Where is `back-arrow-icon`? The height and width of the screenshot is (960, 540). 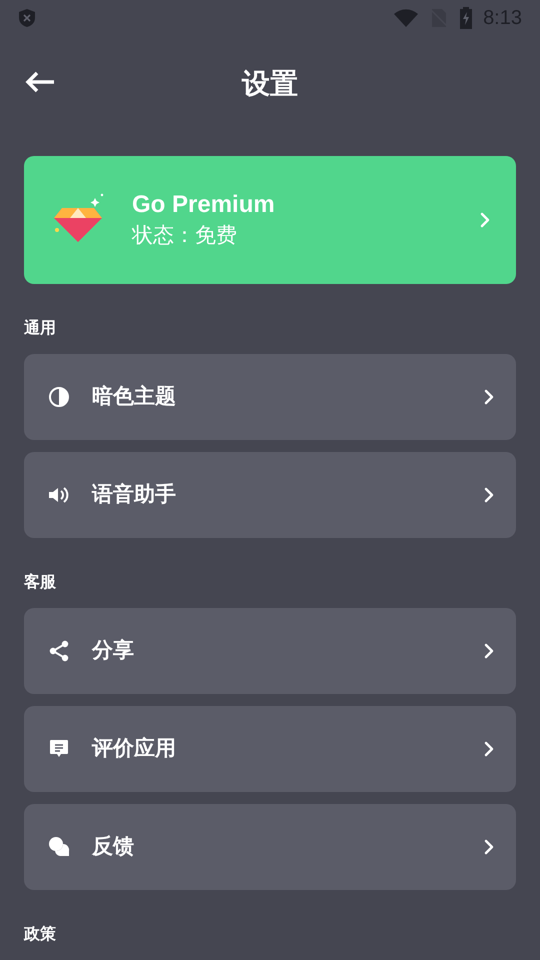 back-arrow-icon is located at coordinates (40, 82).